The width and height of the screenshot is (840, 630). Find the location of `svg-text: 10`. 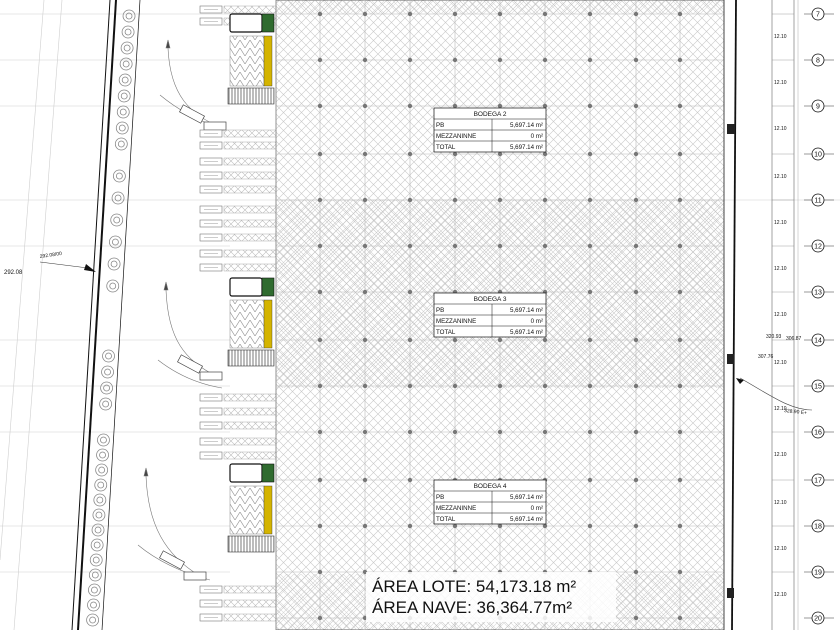

svg-text: 10 is located at coordinates (818, 155).